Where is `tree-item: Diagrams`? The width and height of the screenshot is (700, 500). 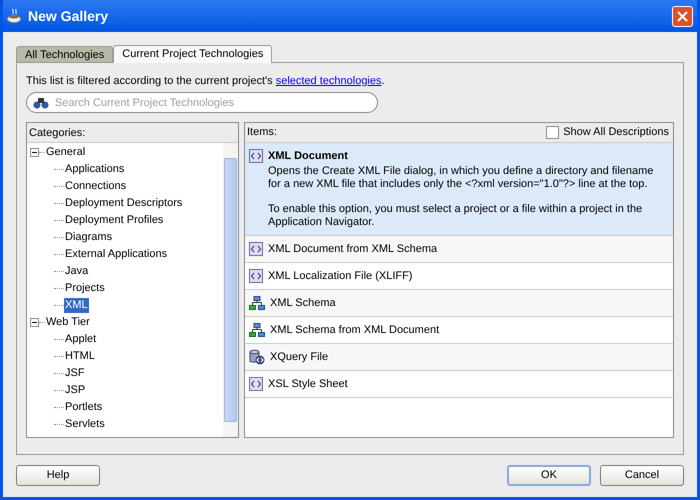
tree-item: Diagrams is located at coordinates (89, 237).